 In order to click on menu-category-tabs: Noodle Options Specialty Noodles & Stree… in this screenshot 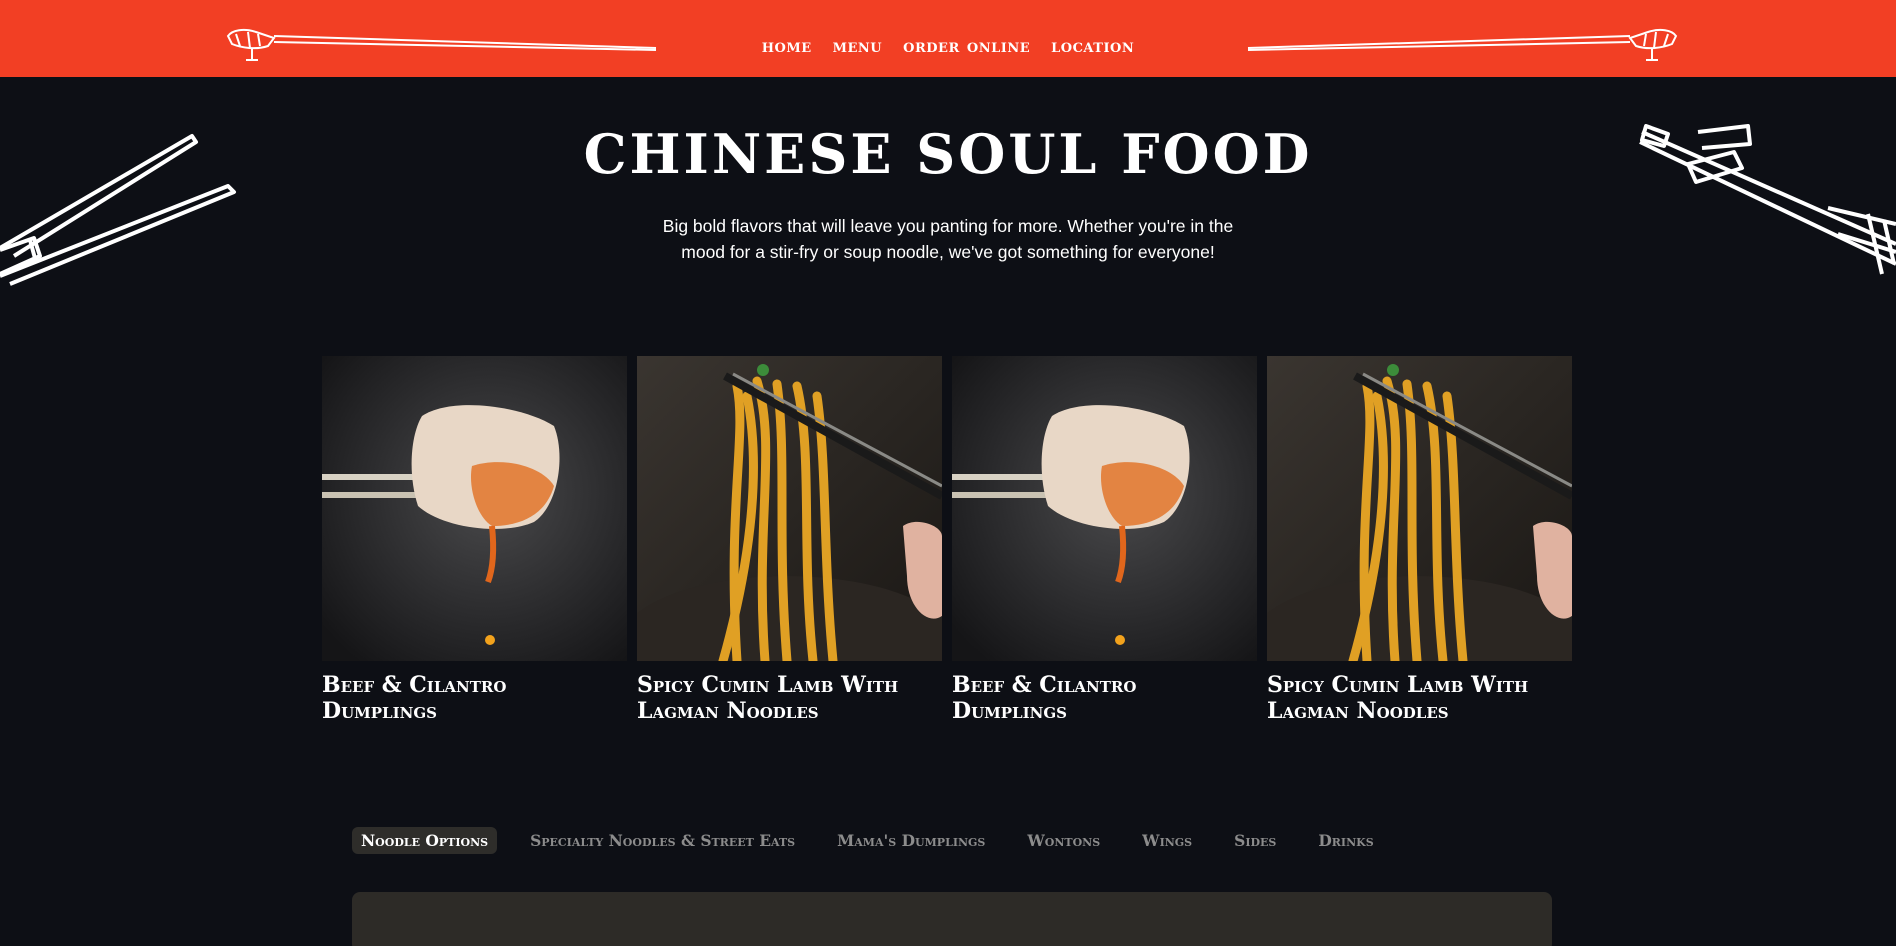, I will do `click(874, 840)`.